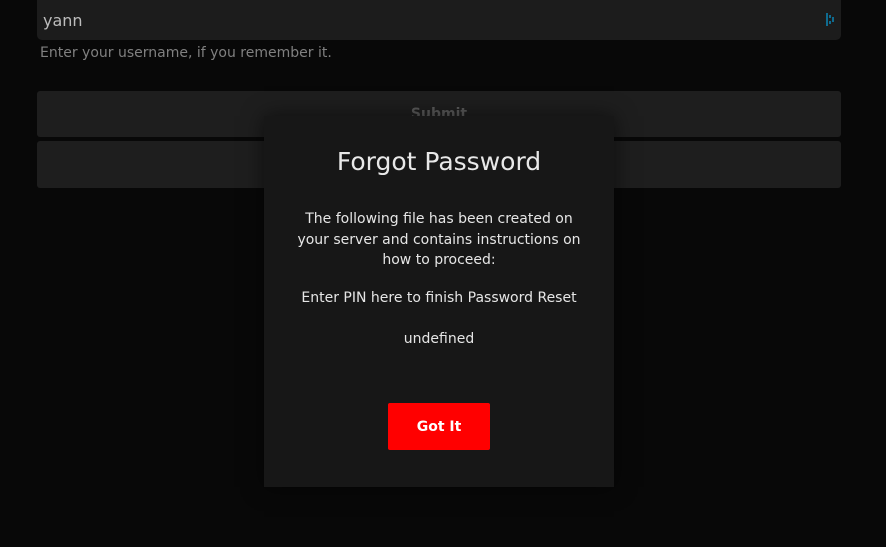 This screenshot has width=886, height=547. I want to click on username-field-container, so click(439, 20).